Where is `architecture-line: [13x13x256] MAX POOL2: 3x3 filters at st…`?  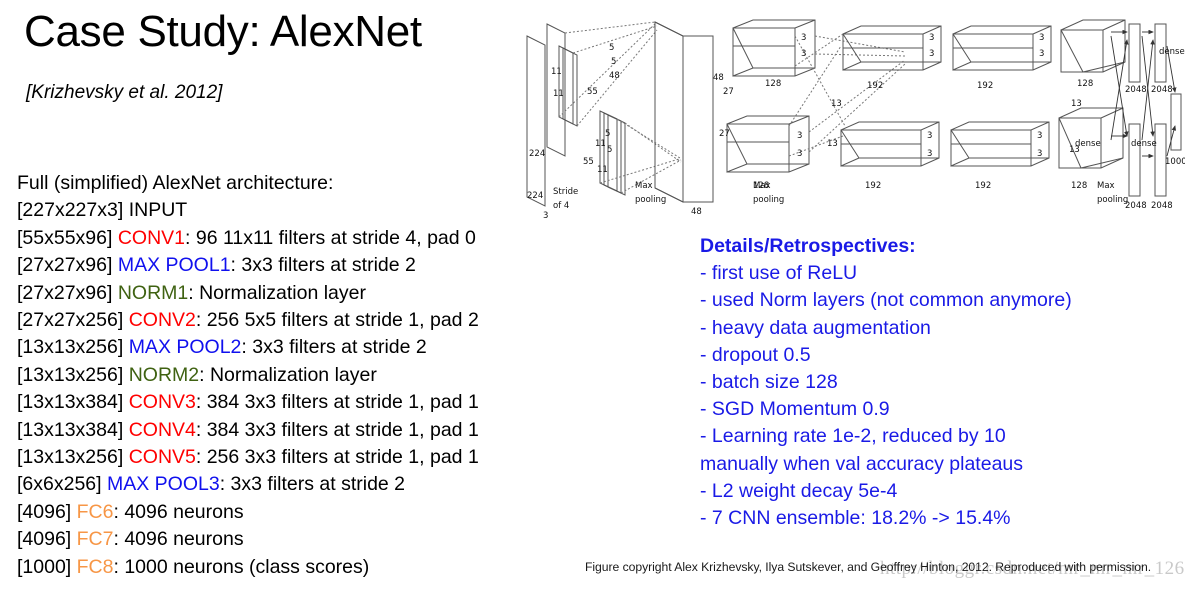 architecture-line: [13x13x256] MAX POOL2: 3x3 filters at st… is located at coordinates (248, 347).